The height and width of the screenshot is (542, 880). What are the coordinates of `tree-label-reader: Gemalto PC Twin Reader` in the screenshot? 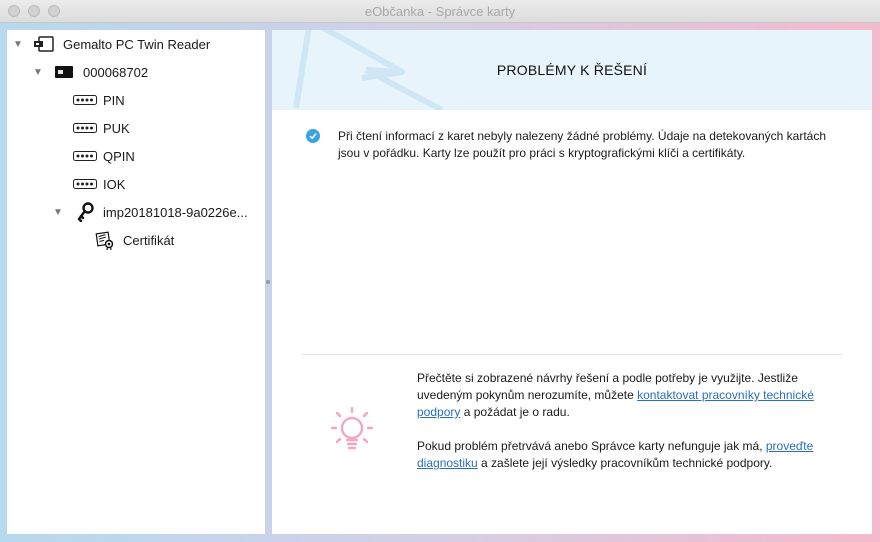 It's located at (137, 44).